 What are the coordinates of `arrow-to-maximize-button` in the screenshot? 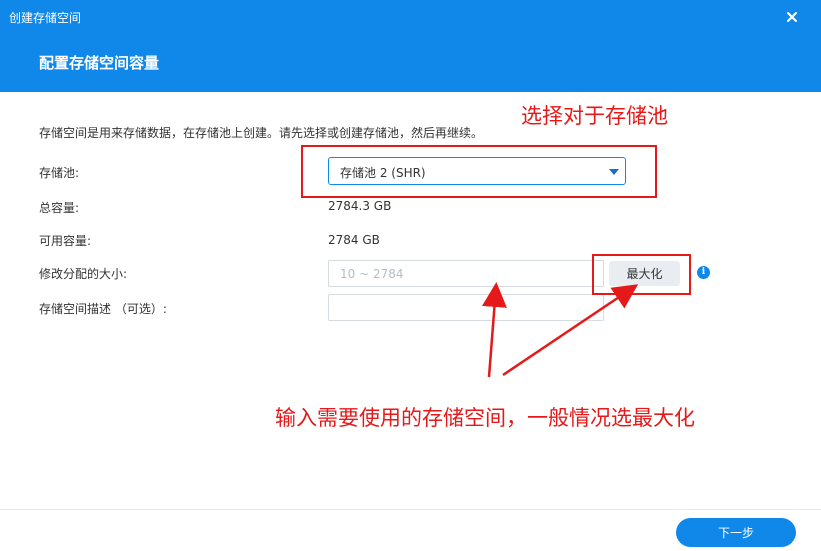 It's located at (570, 330).